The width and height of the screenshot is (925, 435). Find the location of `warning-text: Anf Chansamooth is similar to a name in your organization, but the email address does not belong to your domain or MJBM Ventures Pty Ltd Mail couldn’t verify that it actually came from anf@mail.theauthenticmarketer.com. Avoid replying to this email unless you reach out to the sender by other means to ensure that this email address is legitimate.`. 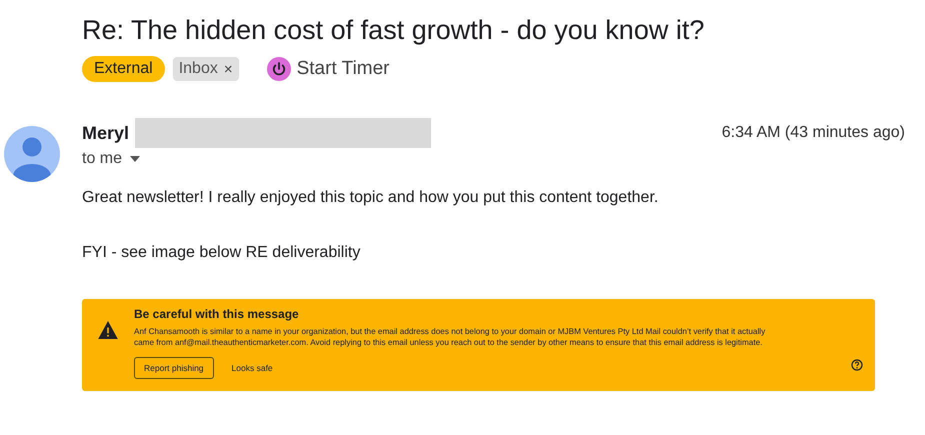

warning-text: Anf Chansamooth is similar to a name in your organization, but the email address does not belong to your domain or MJBM Ventures Pty Ltd Mail couldn’t verify that it actually came from anf@mail.theauthenticmarketer.com. Avoid replying to this email unless you reach out to the sender by other means to ensure that this email address is legitimate. is located at coordinates (450, 337).